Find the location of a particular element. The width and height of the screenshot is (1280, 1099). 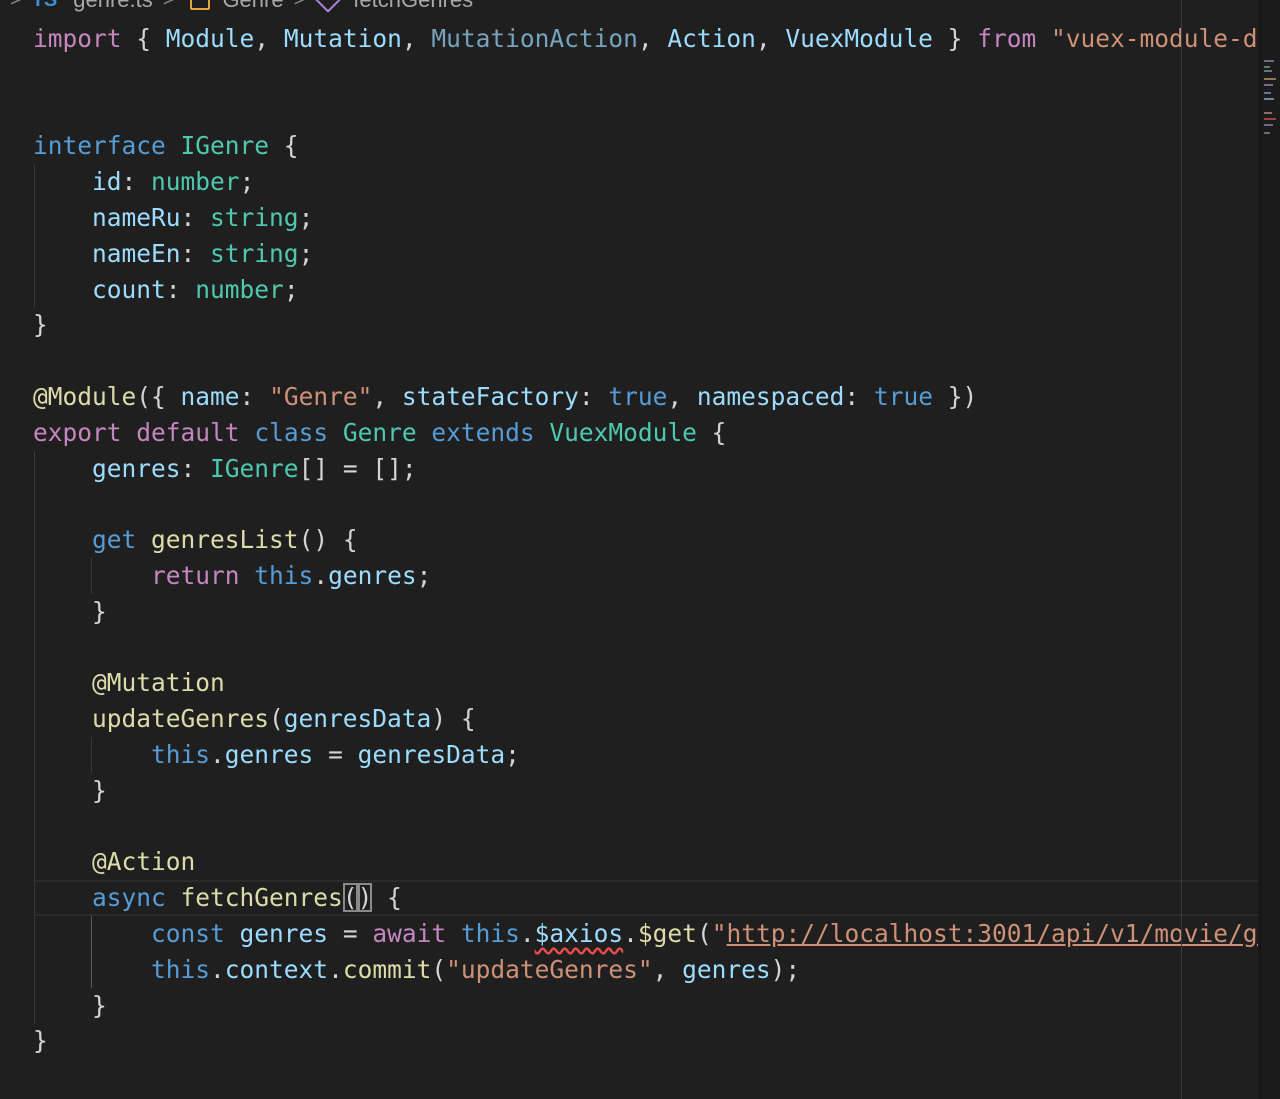

code-token: ) is located at coordinates (365, 898).